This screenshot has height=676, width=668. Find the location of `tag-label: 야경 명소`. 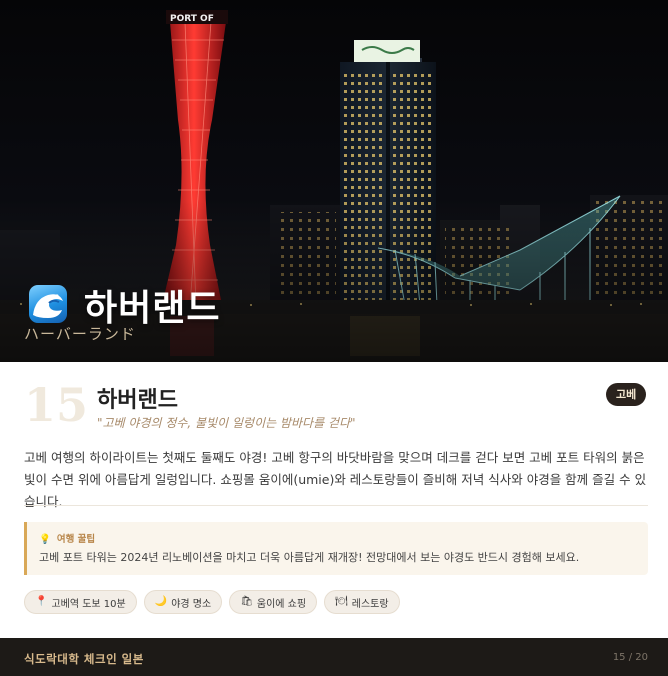

tag-label: 야경 명소 is located at coordinates (191, 604).